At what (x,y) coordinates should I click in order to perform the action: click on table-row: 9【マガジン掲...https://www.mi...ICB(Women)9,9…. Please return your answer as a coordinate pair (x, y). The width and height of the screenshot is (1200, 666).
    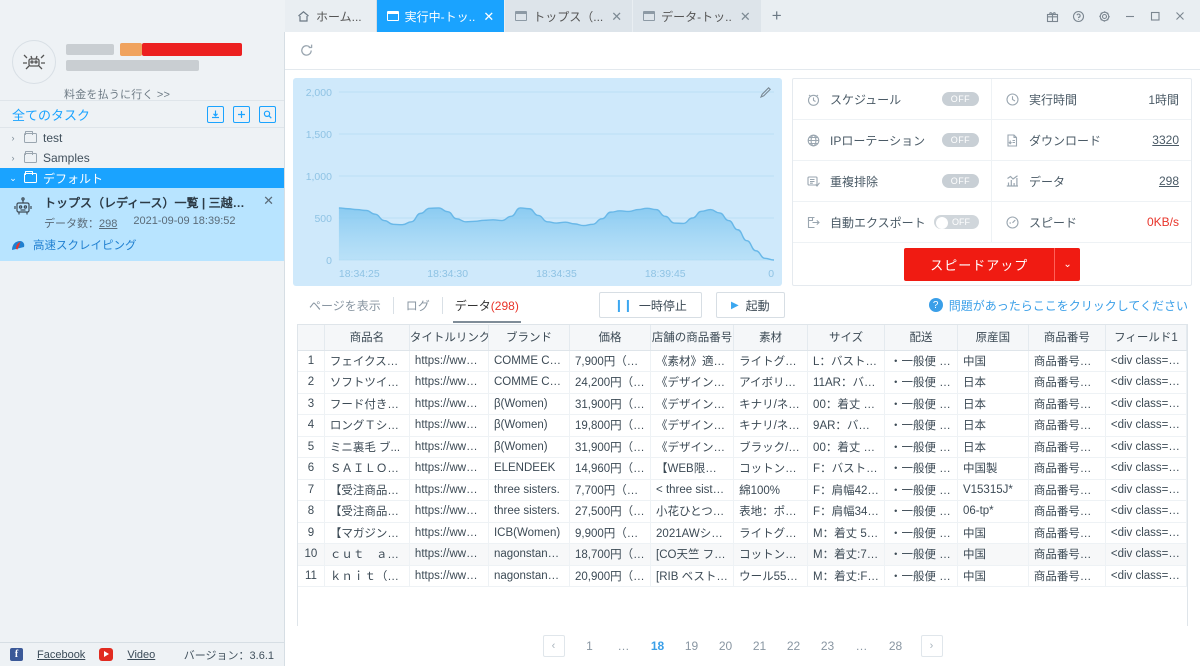
    Looking at the image, I should click on (742, 533).